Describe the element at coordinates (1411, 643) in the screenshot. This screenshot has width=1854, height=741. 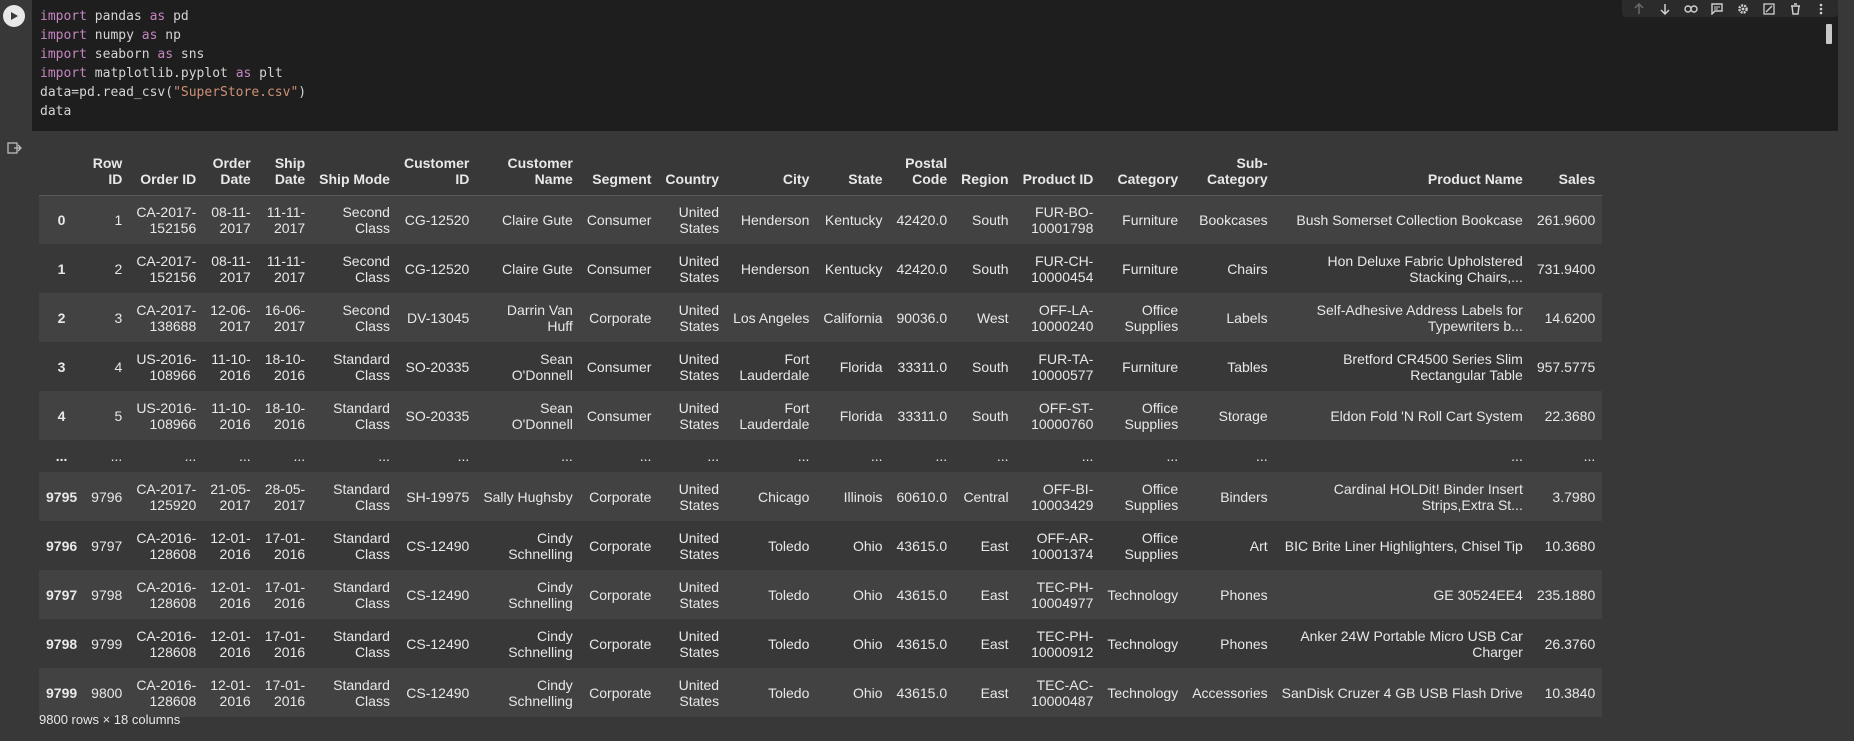
I see `table-cell: Anker 24W Portable Micro USB Car Charger` at that location.